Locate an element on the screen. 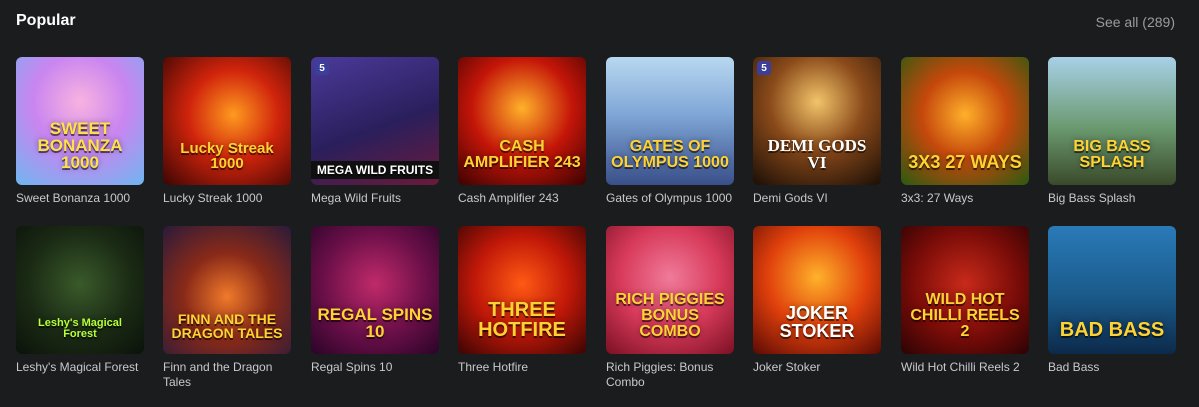  game-title: Sweet Bonanza 1000 is located at coordinates (80, 198).